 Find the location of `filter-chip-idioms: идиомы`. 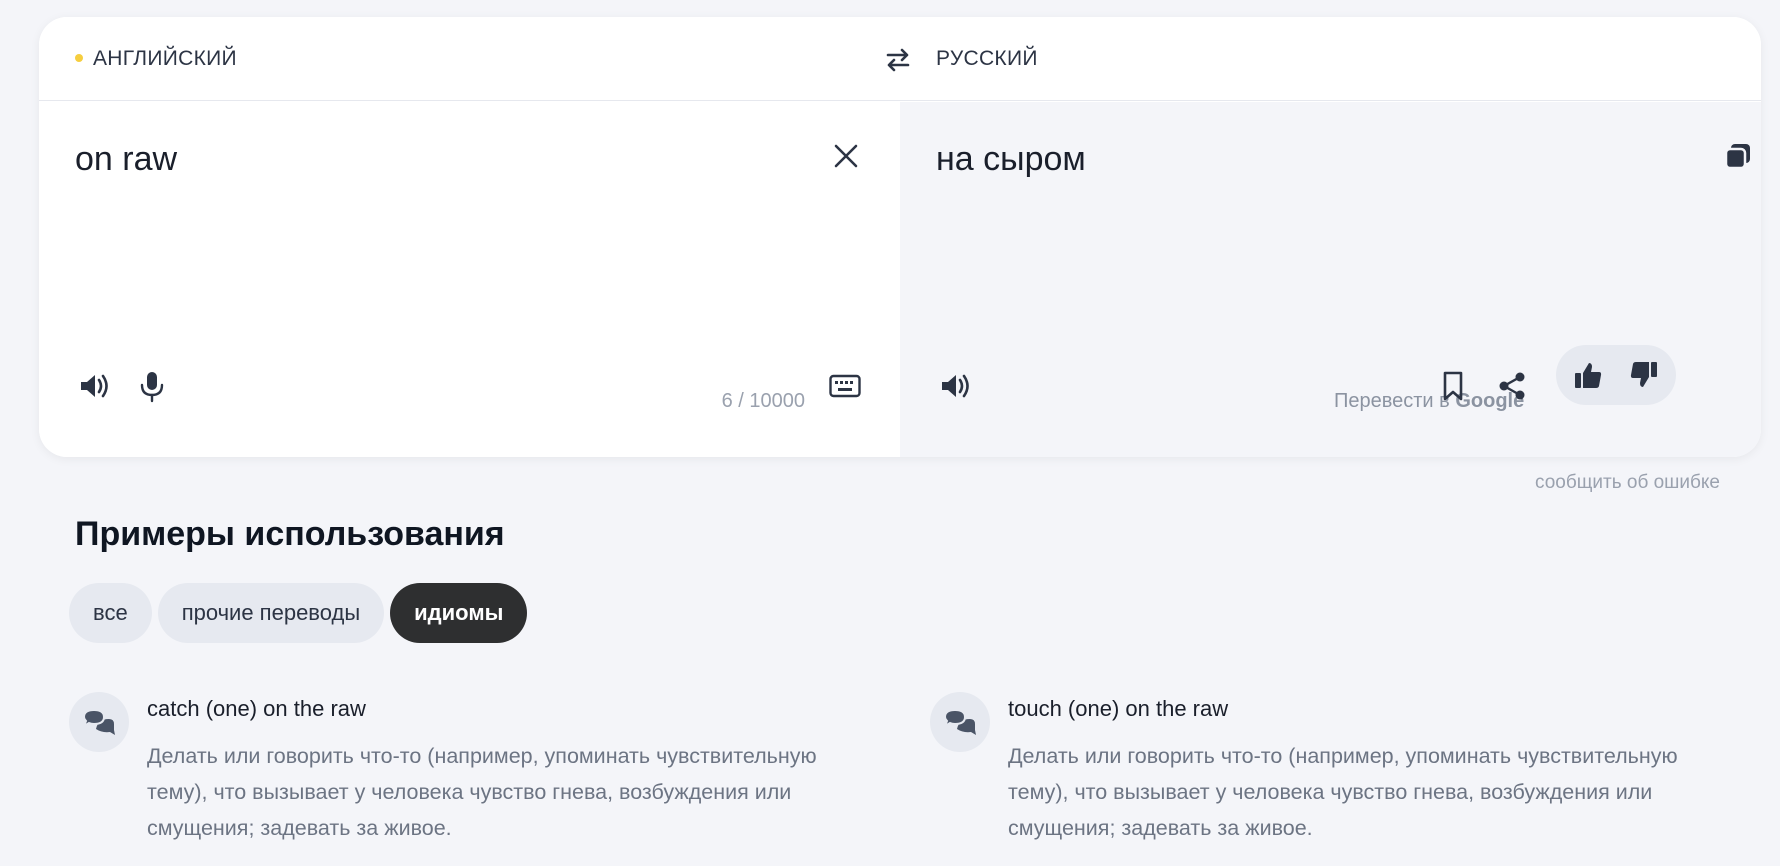

filter-chip-idioms: идиомы is located at coordinates (459, 613).